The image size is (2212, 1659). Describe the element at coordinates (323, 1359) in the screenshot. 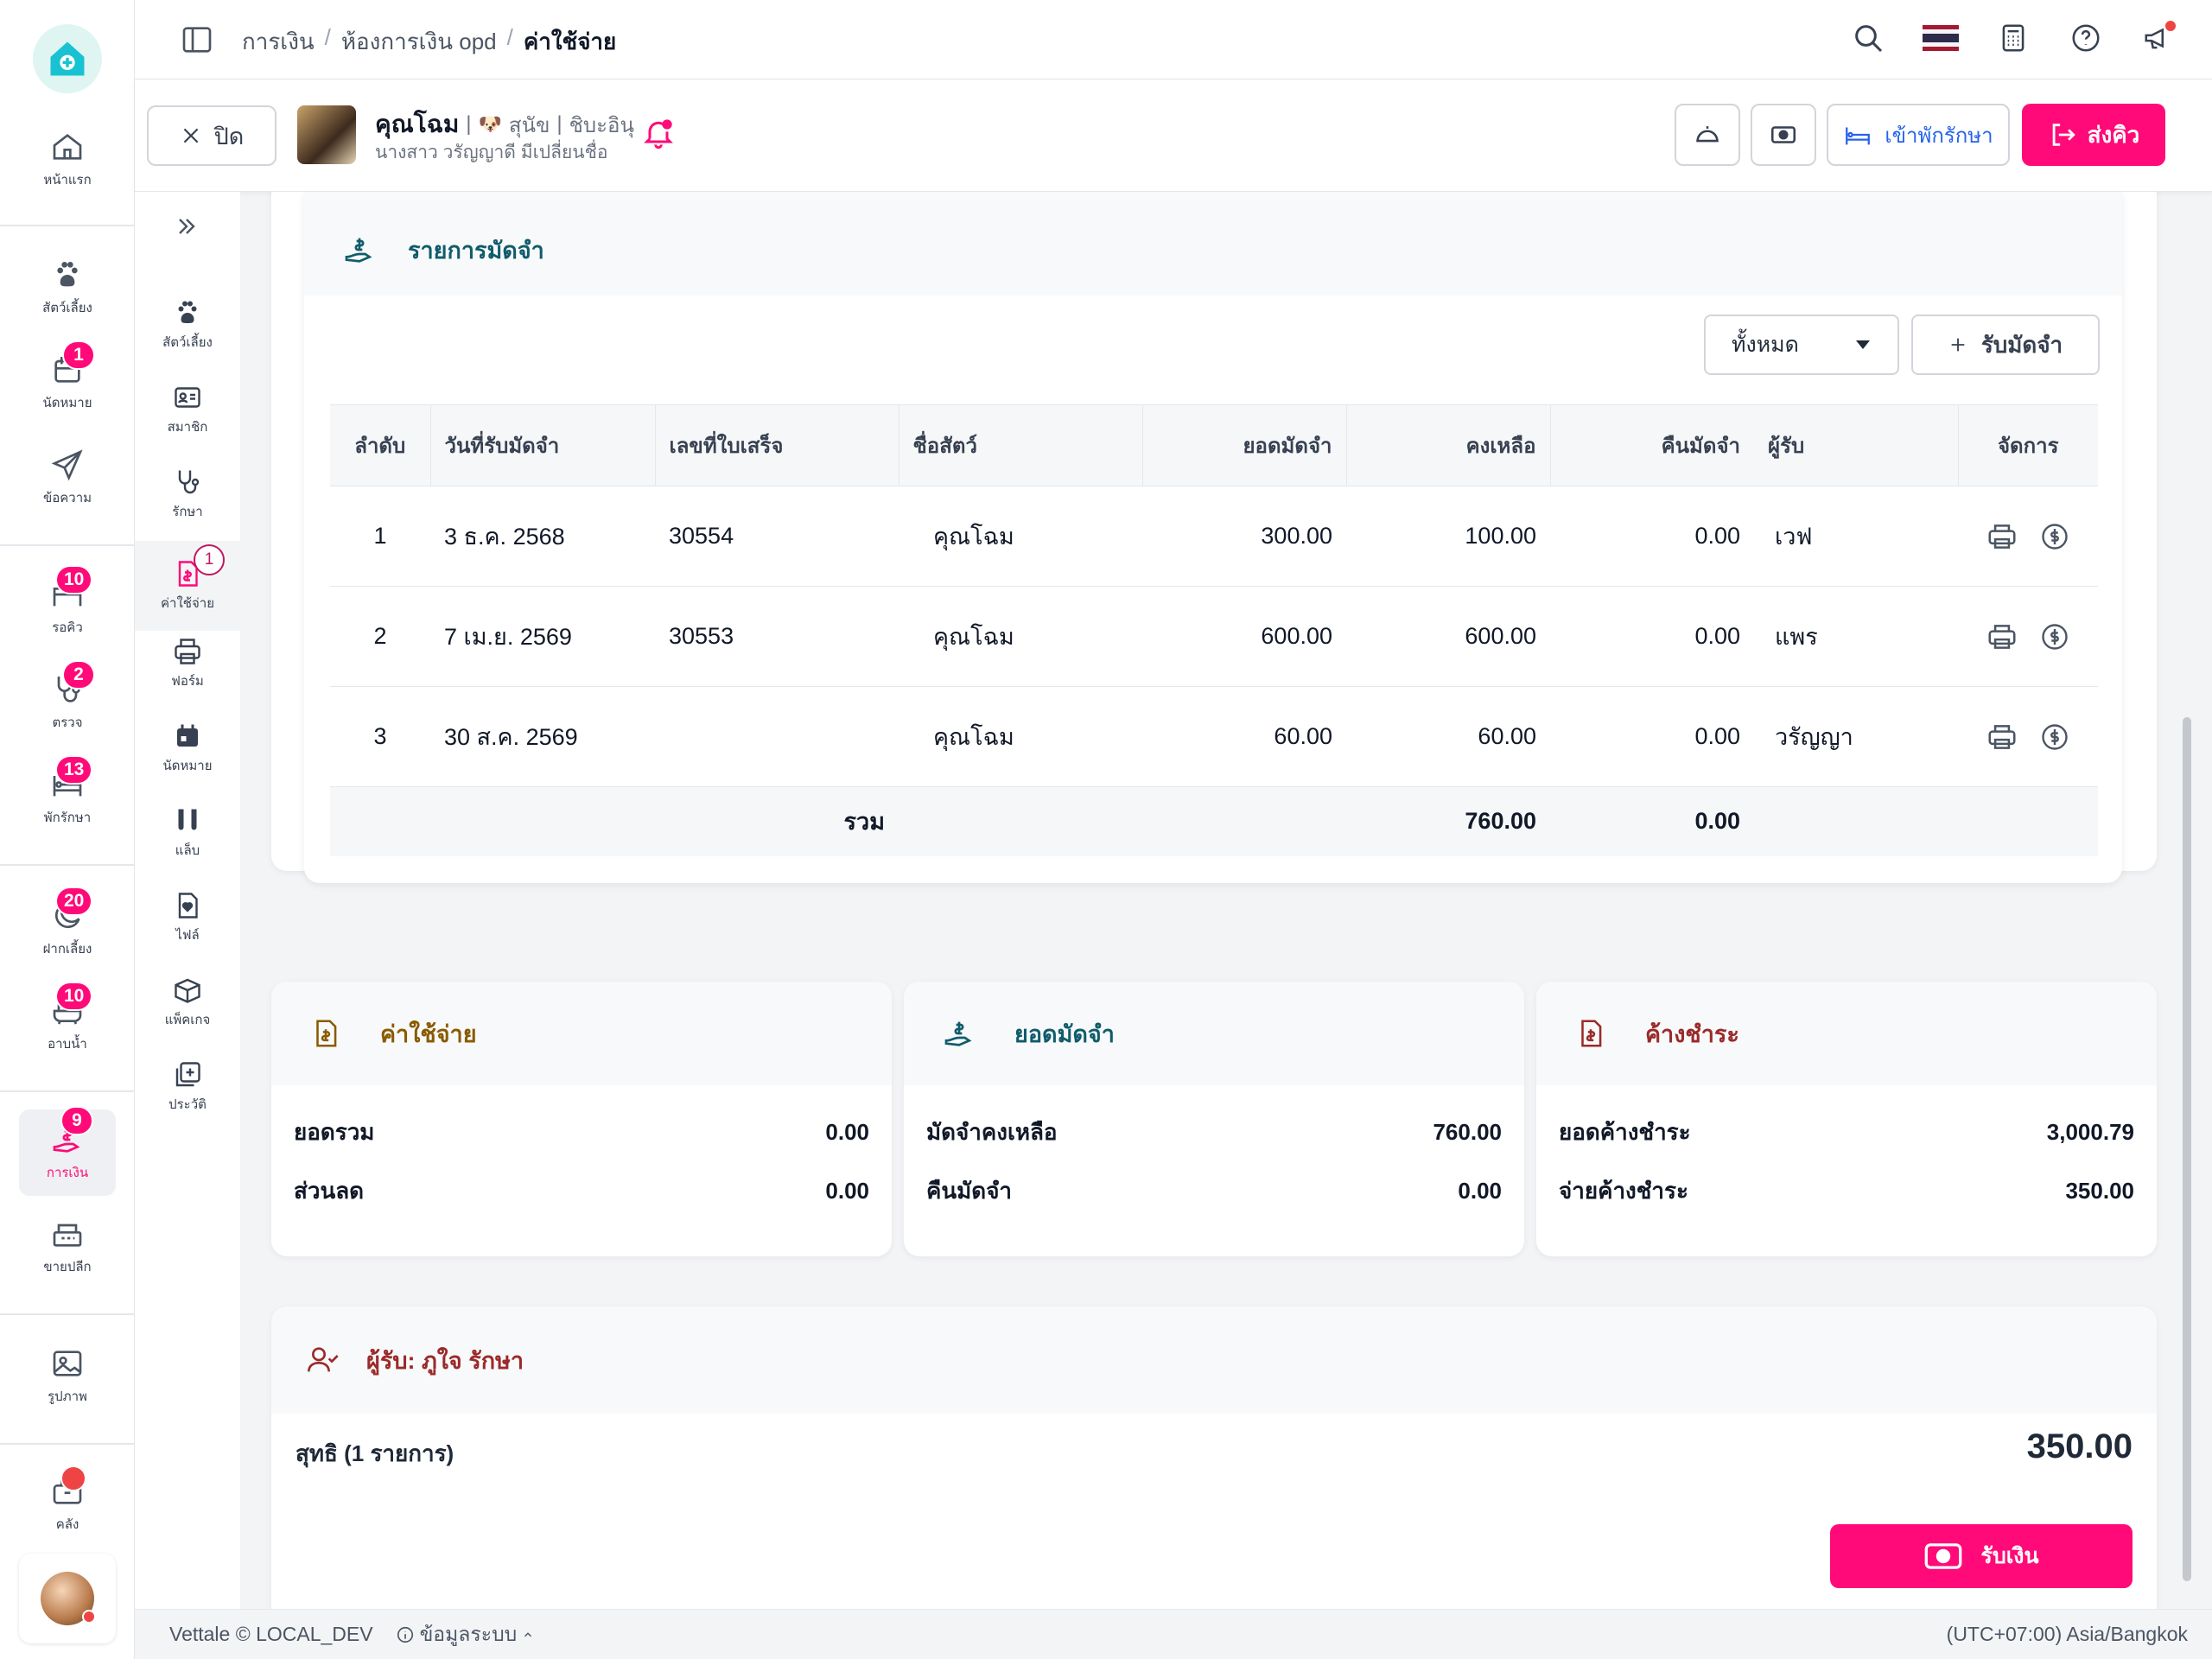

I see `user-check-icon` at that location.